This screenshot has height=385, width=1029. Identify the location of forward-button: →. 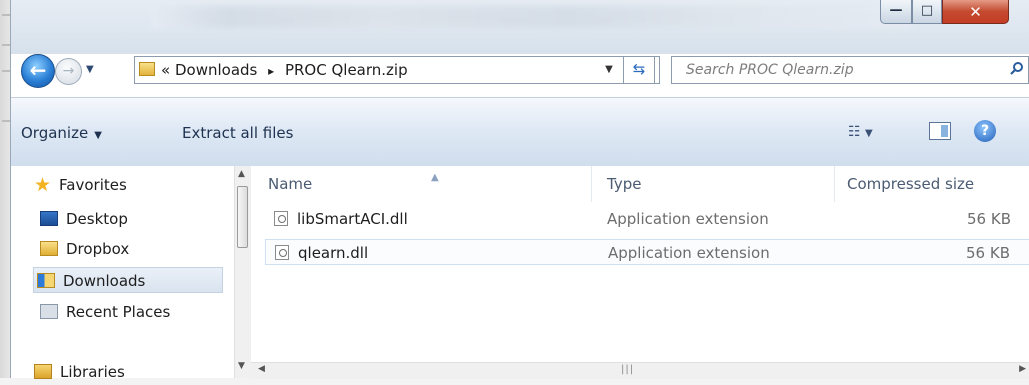
(68, 71).